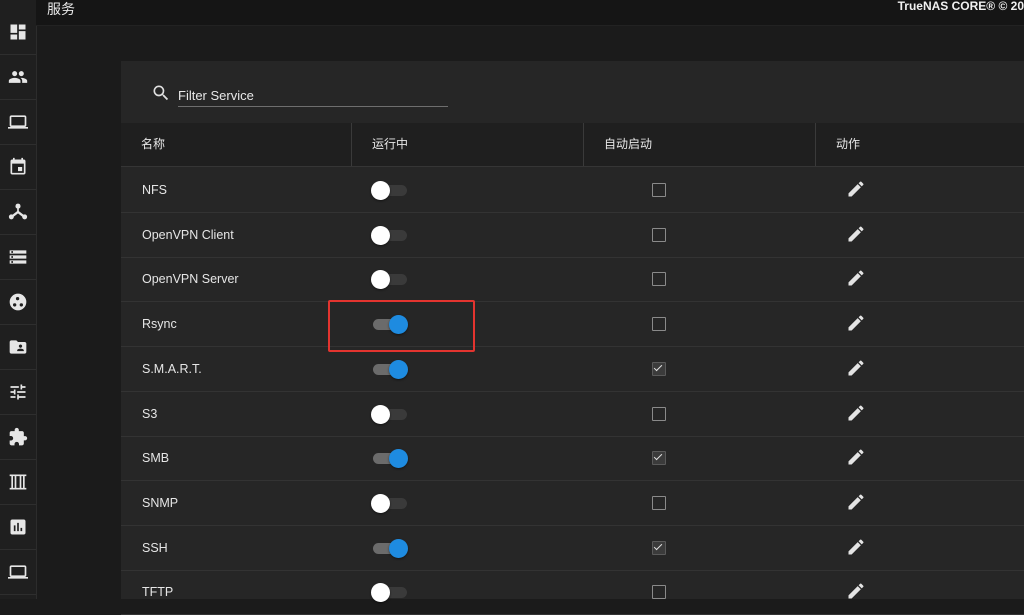  I want to click on nav-virtual-machines, so click(18, 572).